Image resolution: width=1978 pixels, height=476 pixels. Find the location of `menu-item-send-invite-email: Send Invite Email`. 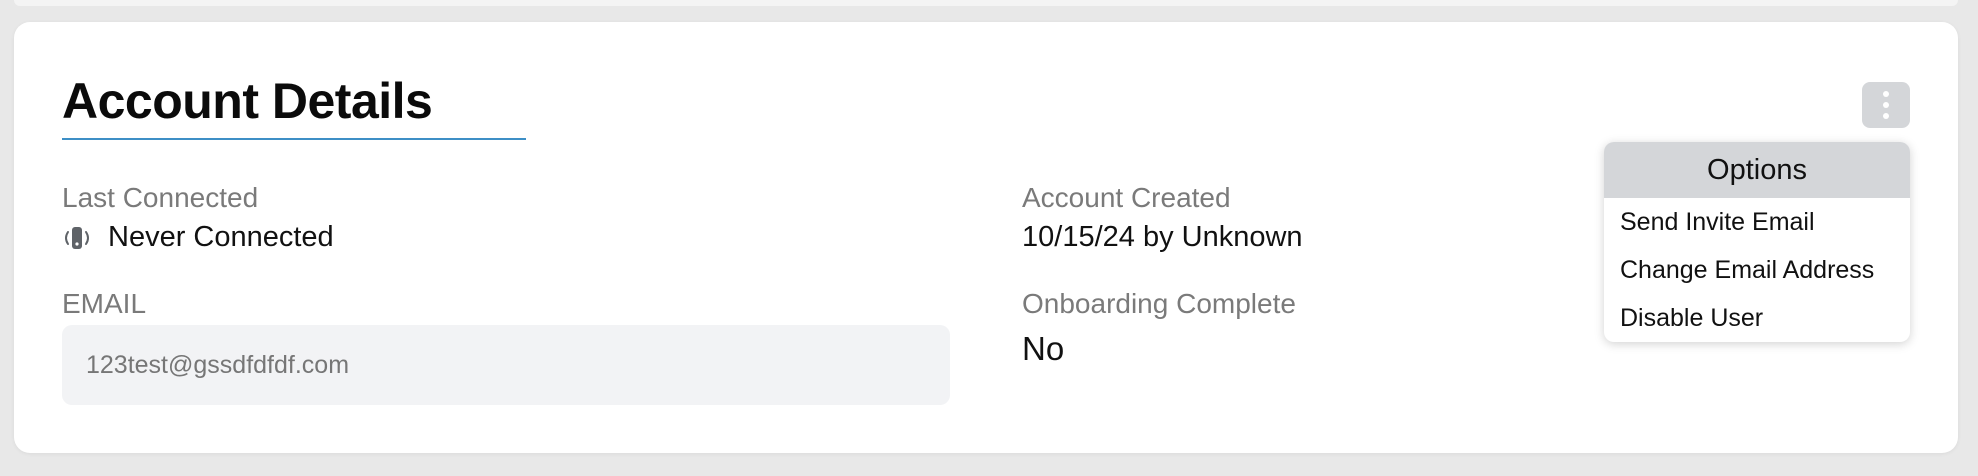

menu-item-send-invite-email: Send Invite Email is located at coordinates (1757, 222).